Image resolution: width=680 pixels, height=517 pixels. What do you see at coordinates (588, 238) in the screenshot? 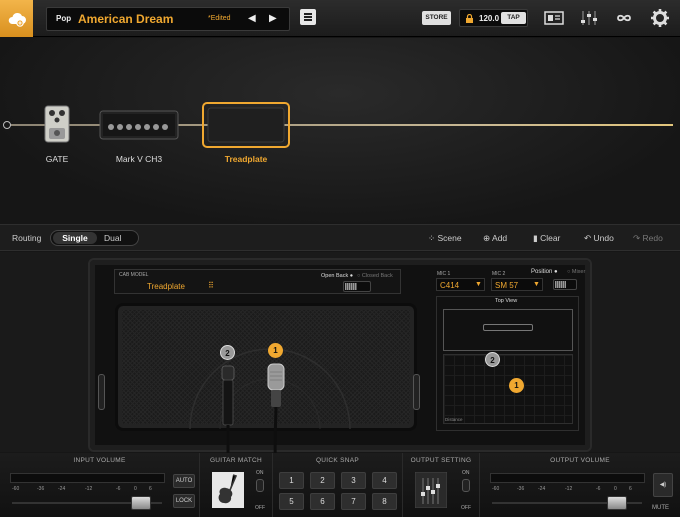
I see `undo-icon: ↶` at bounding box center [588, 238].